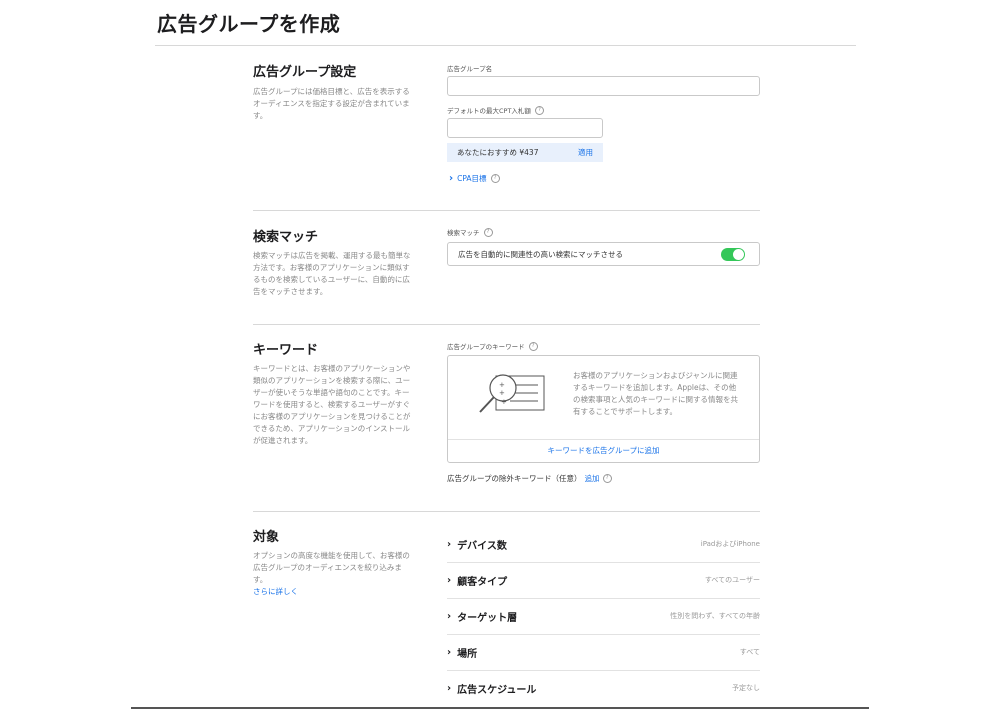 This screenshot has width=1000, height=710. What do you see at coordinates (492, 346) in the screenshot?
I see `keywords-label: 広告グループのキーワード ?` at bounding box center [492, 346].